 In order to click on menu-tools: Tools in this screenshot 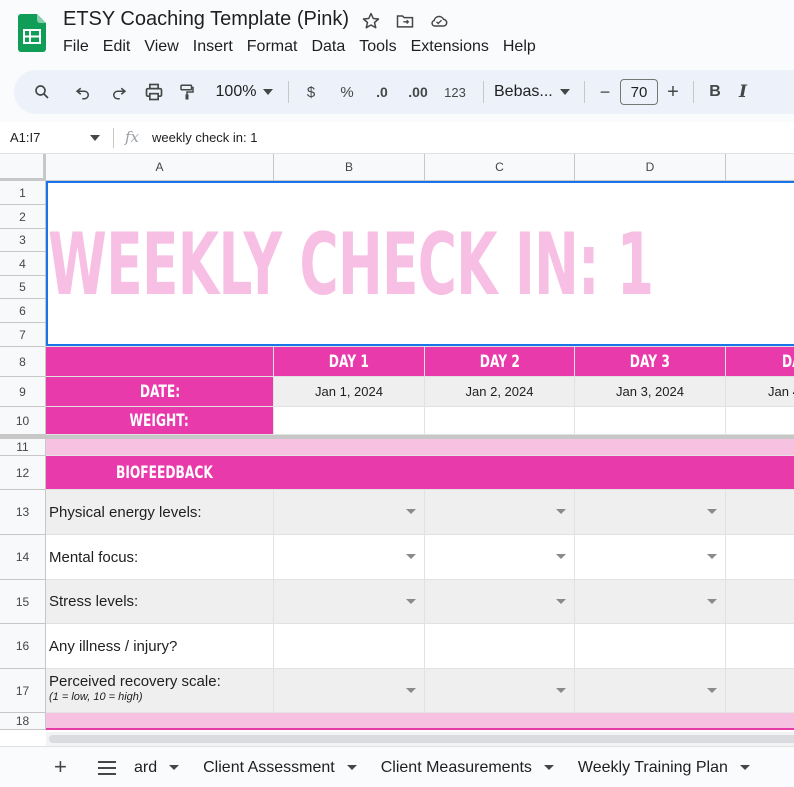, I will do `click(381, 47)`.